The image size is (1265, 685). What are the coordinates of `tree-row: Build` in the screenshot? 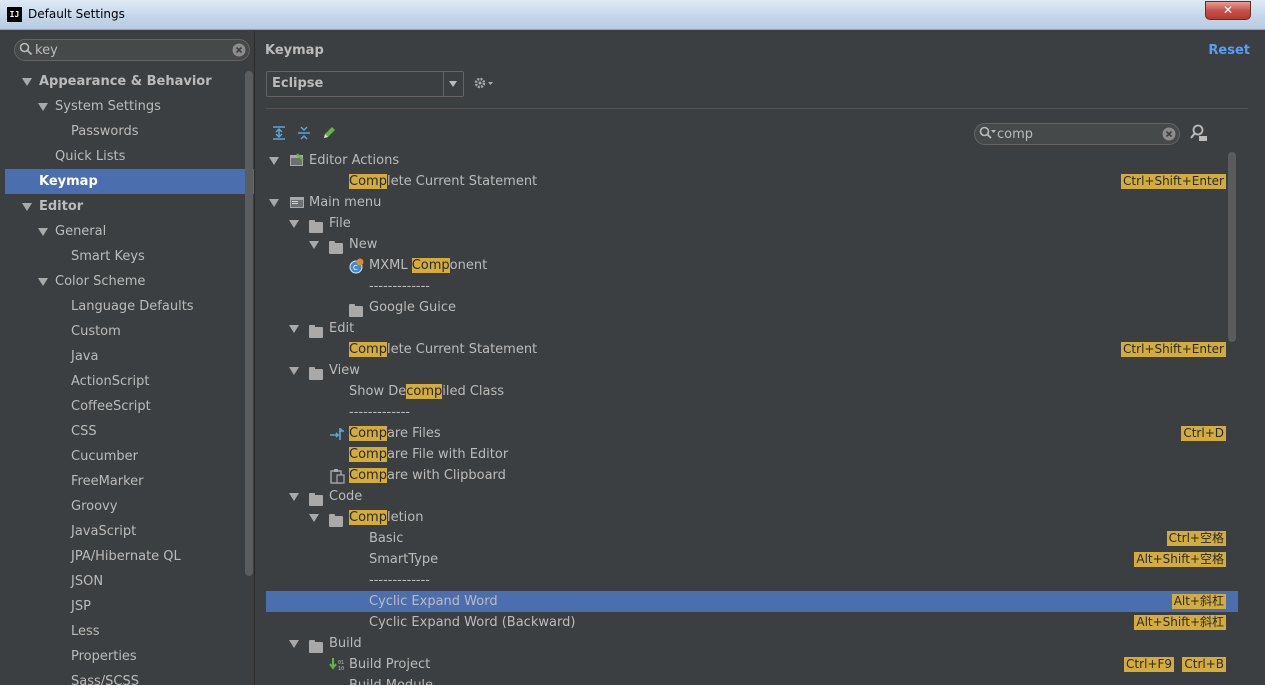 It's located at (752, 643).